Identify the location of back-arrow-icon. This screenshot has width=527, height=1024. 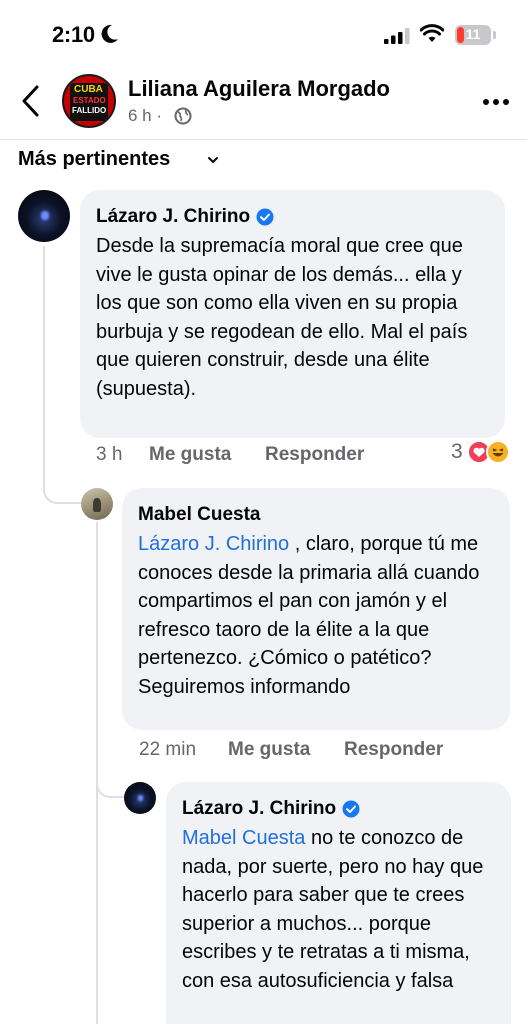
(31, 101).